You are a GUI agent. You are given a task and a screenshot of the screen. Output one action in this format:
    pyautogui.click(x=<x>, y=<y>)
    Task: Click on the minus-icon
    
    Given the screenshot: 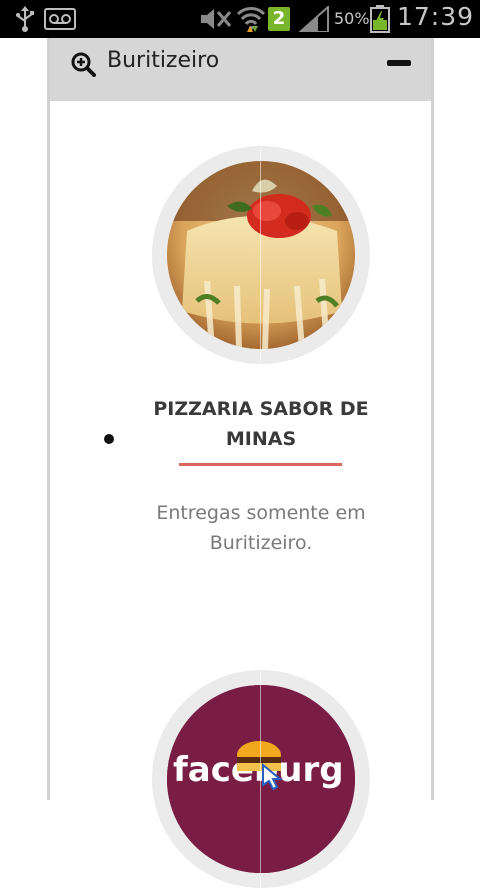 What is the action you would take?
    pyautogui.click(x=399, y=63)
    